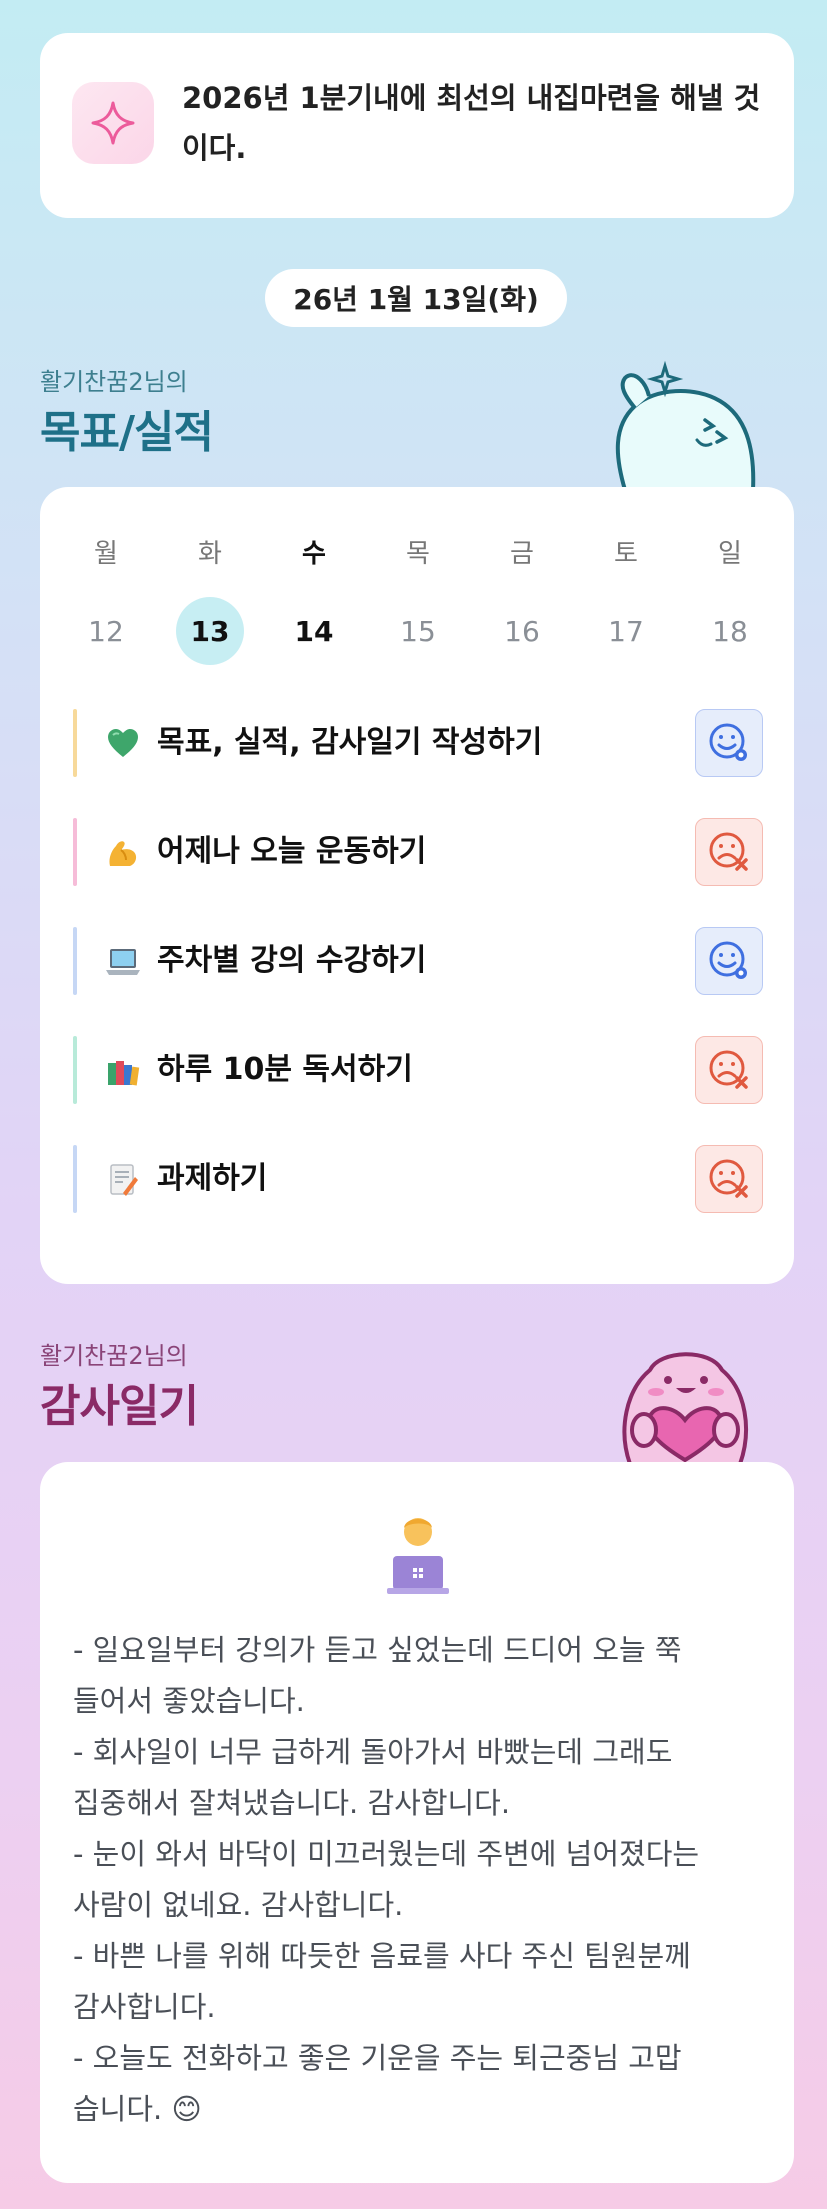  I want to click on green-heart-icon, so click(123, 744).